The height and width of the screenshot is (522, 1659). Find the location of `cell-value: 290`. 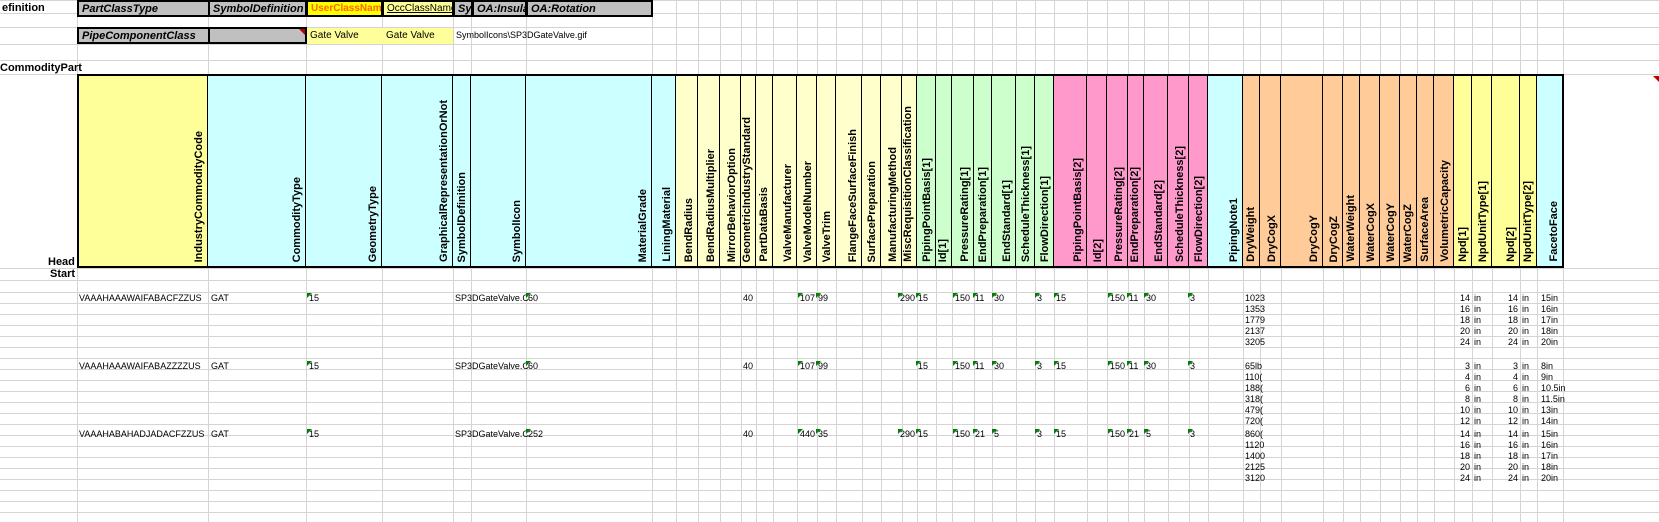

cell-value: 290 is located at coordinates (906, 434).